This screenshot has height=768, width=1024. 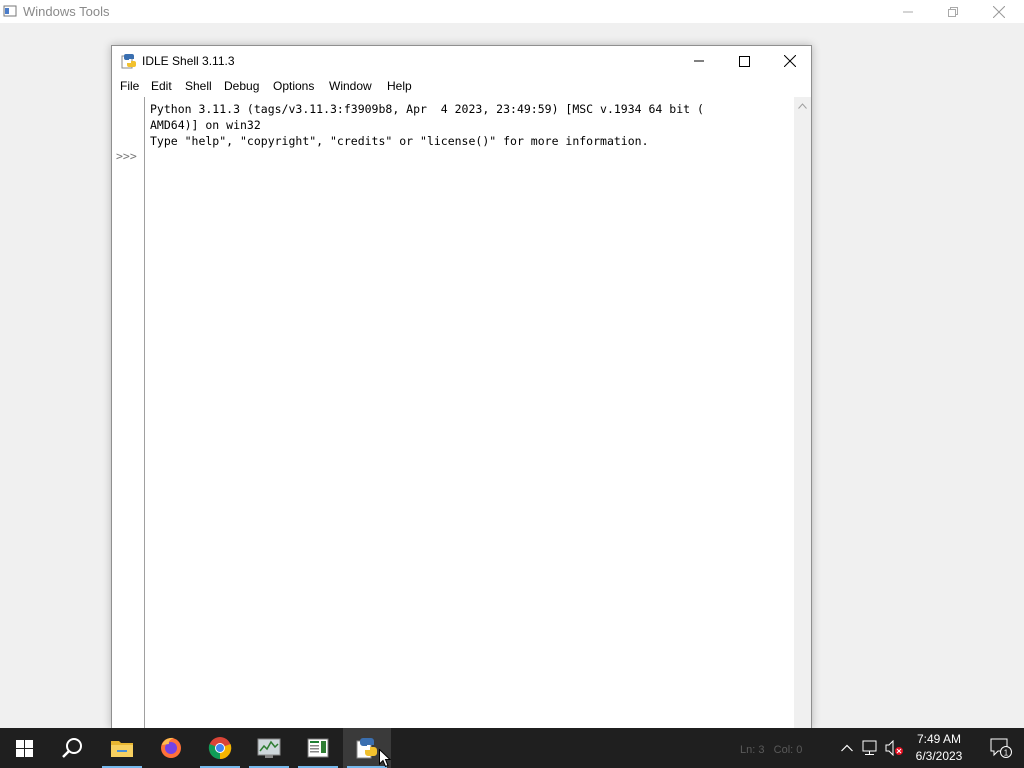 I want to click on windows-tools-icon, so click(x=10, y=11).